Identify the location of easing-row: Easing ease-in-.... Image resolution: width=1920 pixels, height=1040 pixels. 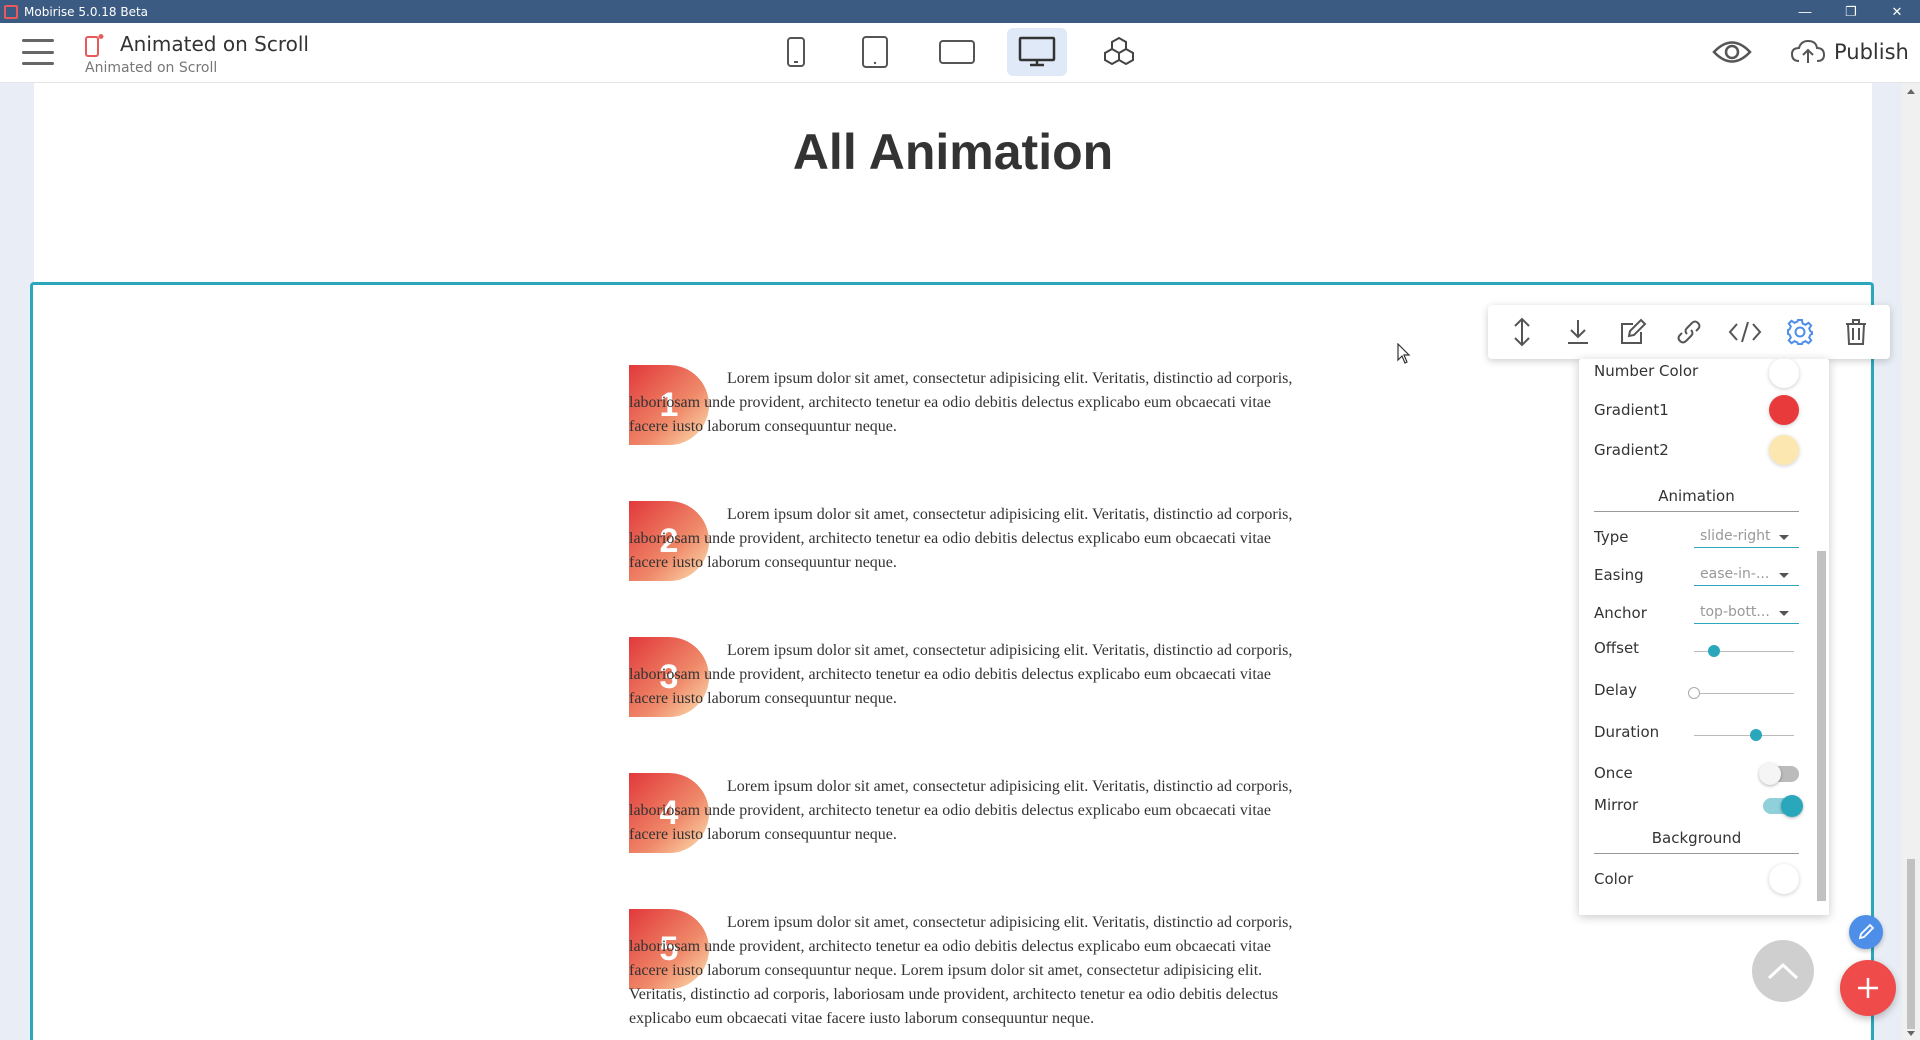
(1696, 576).